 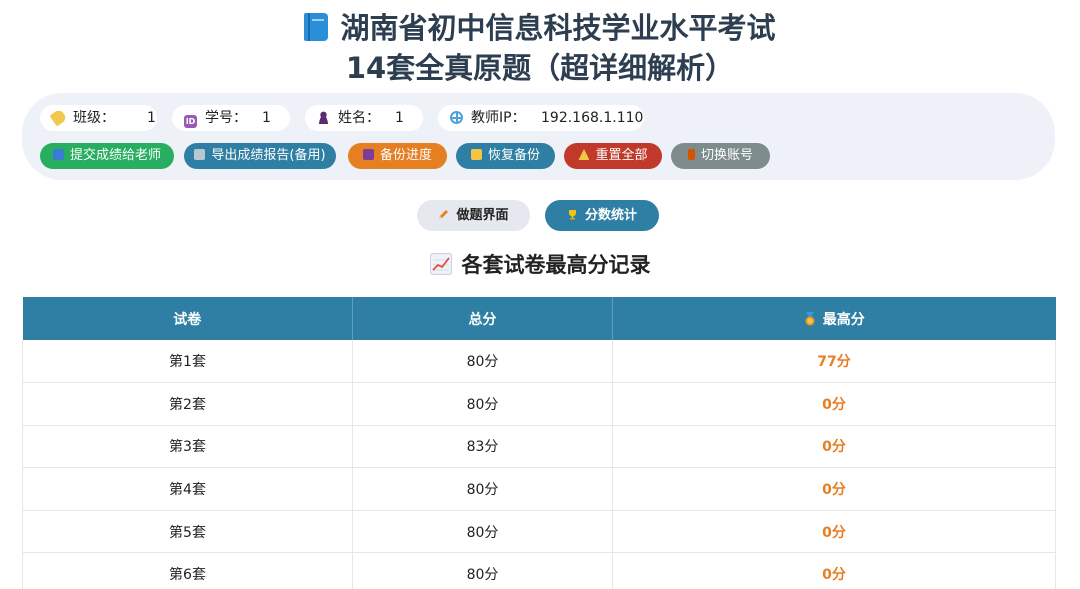 What do you see at coordinates (473, 215) in the screenshot?
I see `tab-work: 做题界面` at bounding box center [473, 215].